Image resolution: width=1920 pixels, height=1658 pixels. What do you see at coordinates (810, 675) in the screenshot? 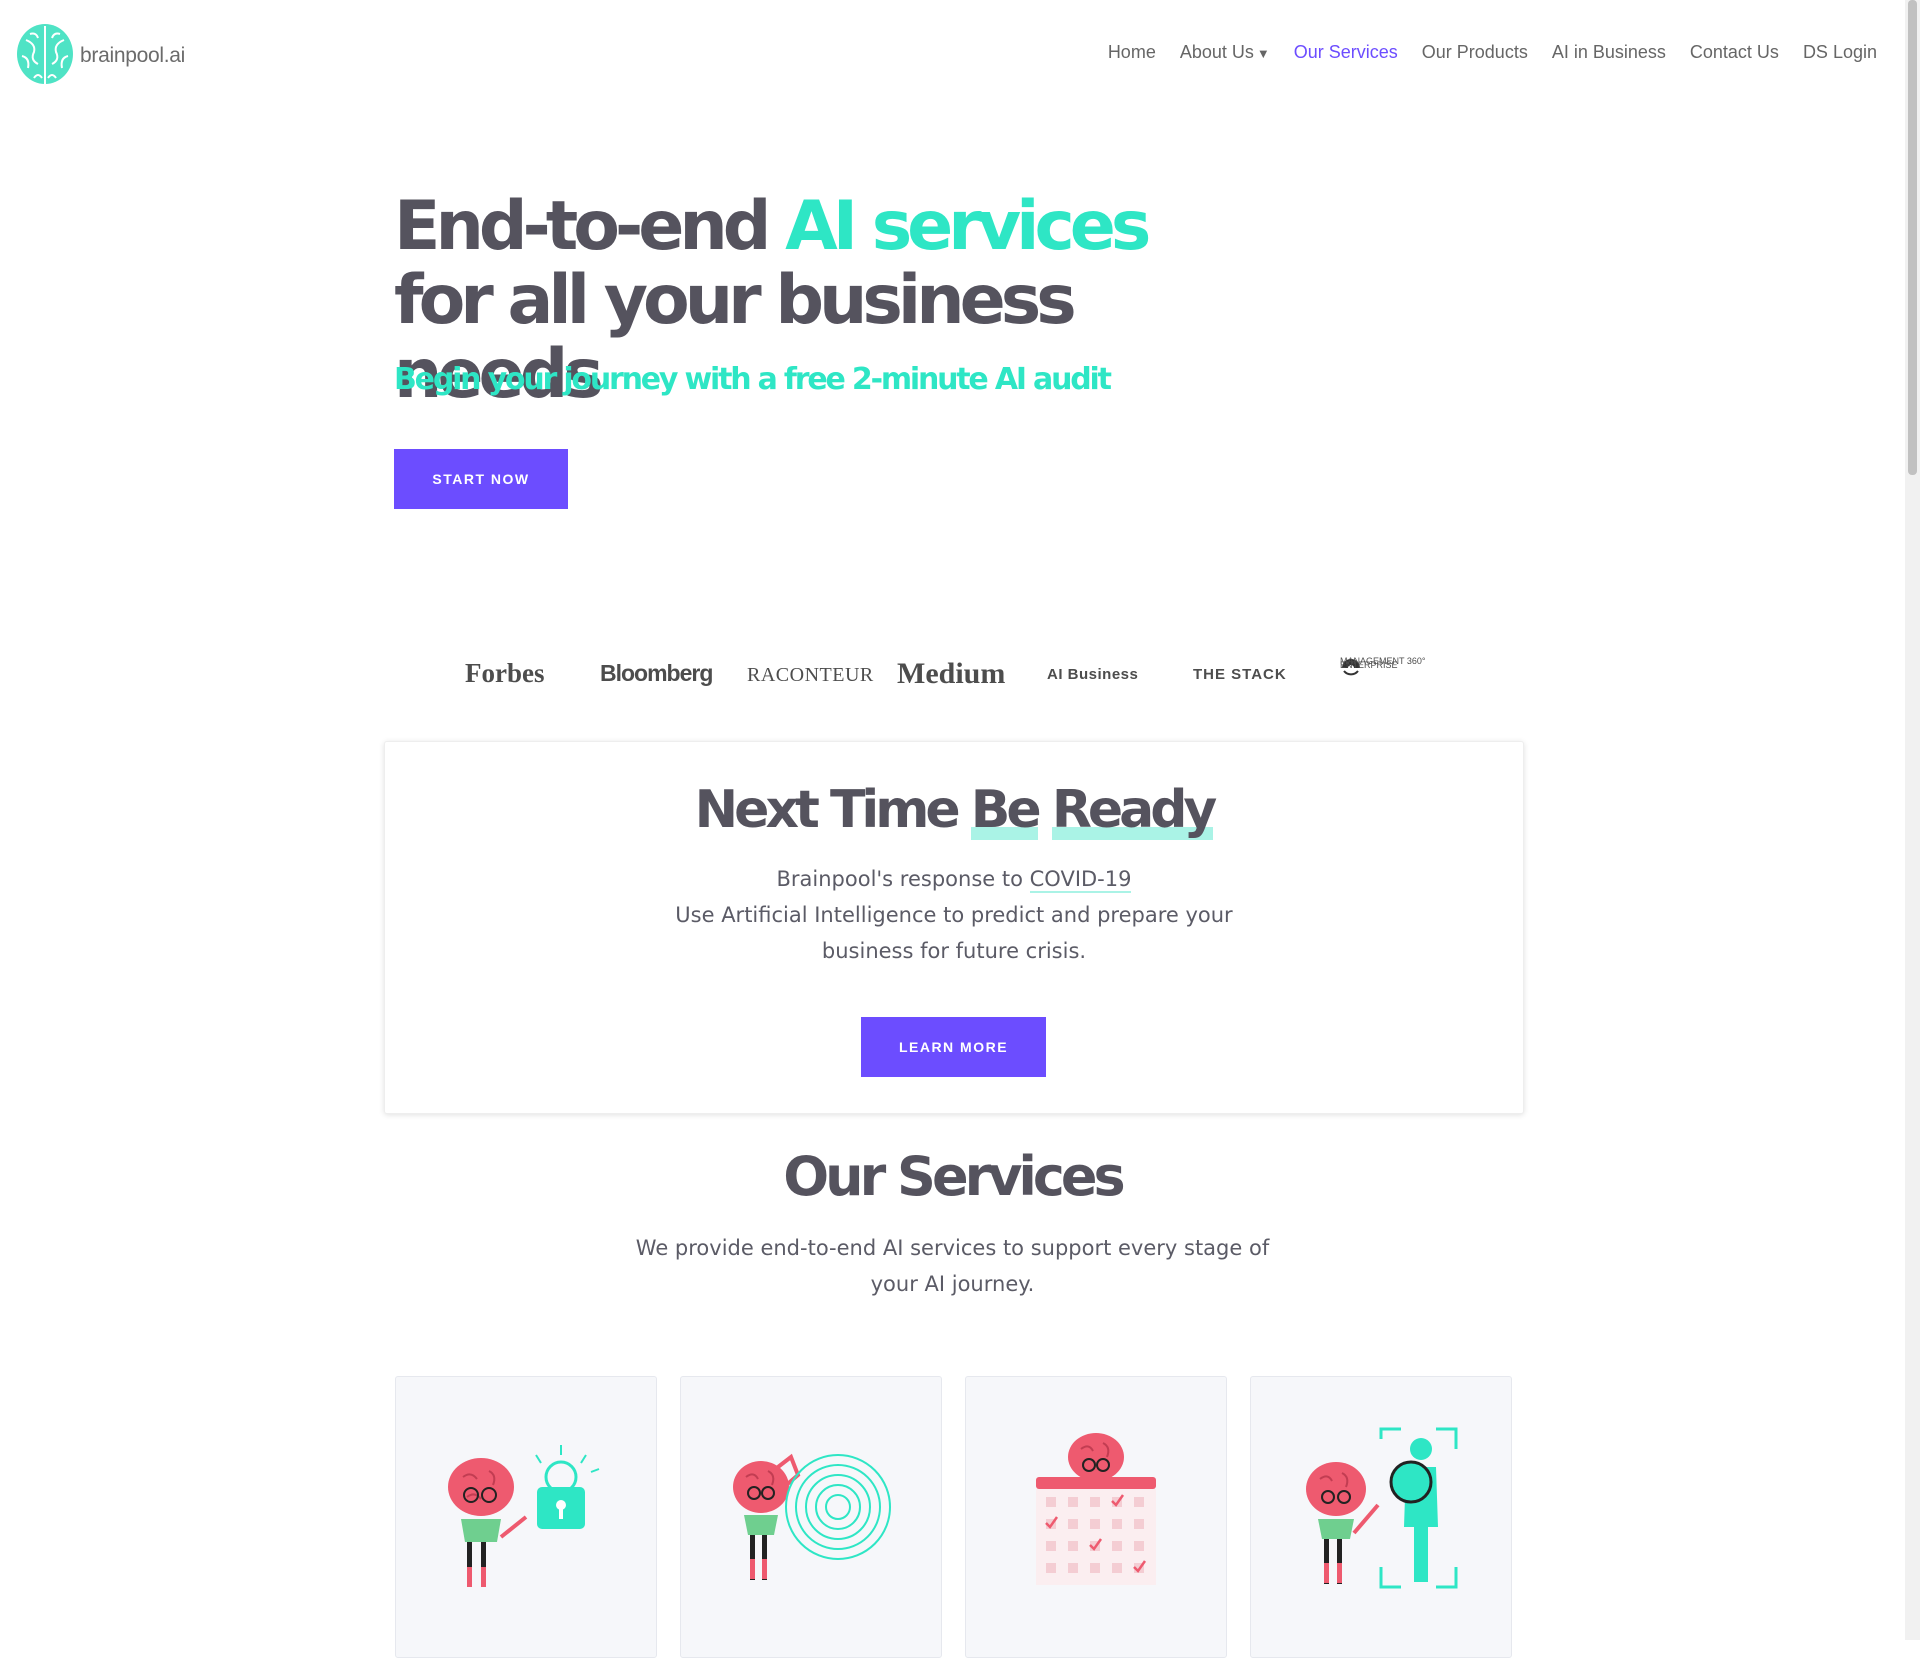
I see `raconteur-logo: RACONTEUR` at bounding box center [810, 675].